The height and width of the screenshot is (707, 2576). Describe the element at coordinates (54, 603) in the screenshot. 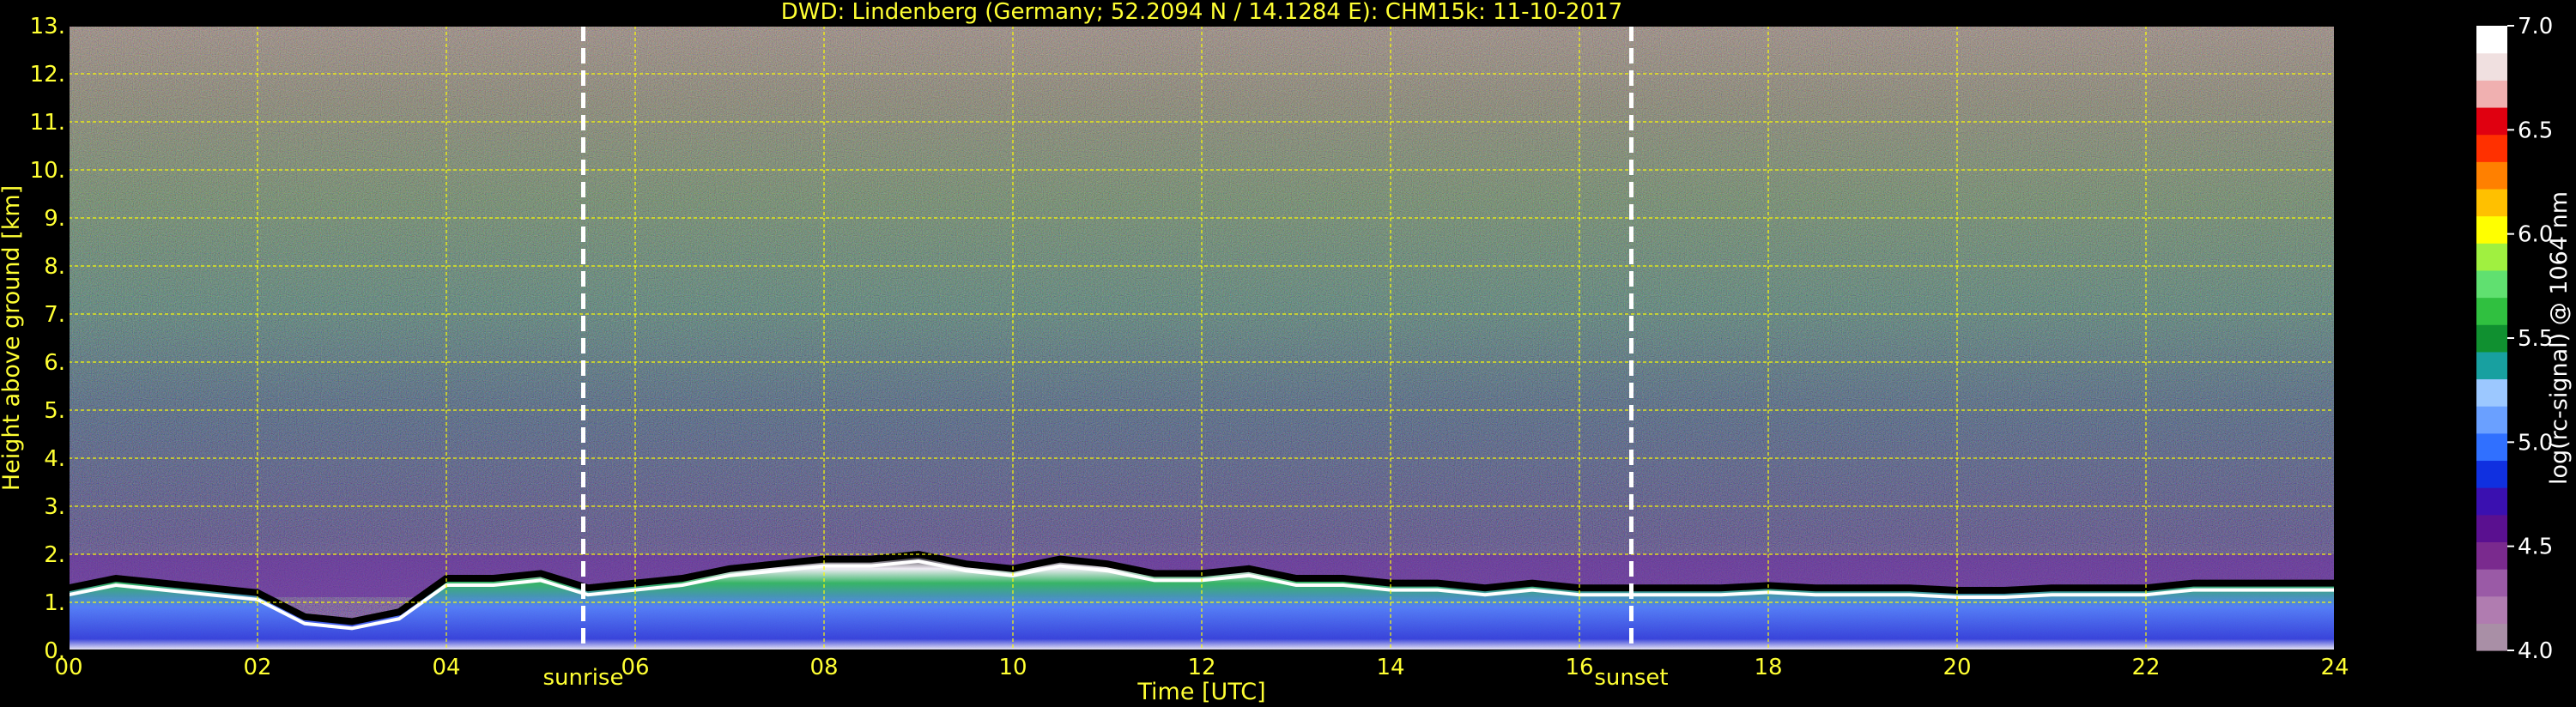

I see `y-tick-label: 1.` at that location.